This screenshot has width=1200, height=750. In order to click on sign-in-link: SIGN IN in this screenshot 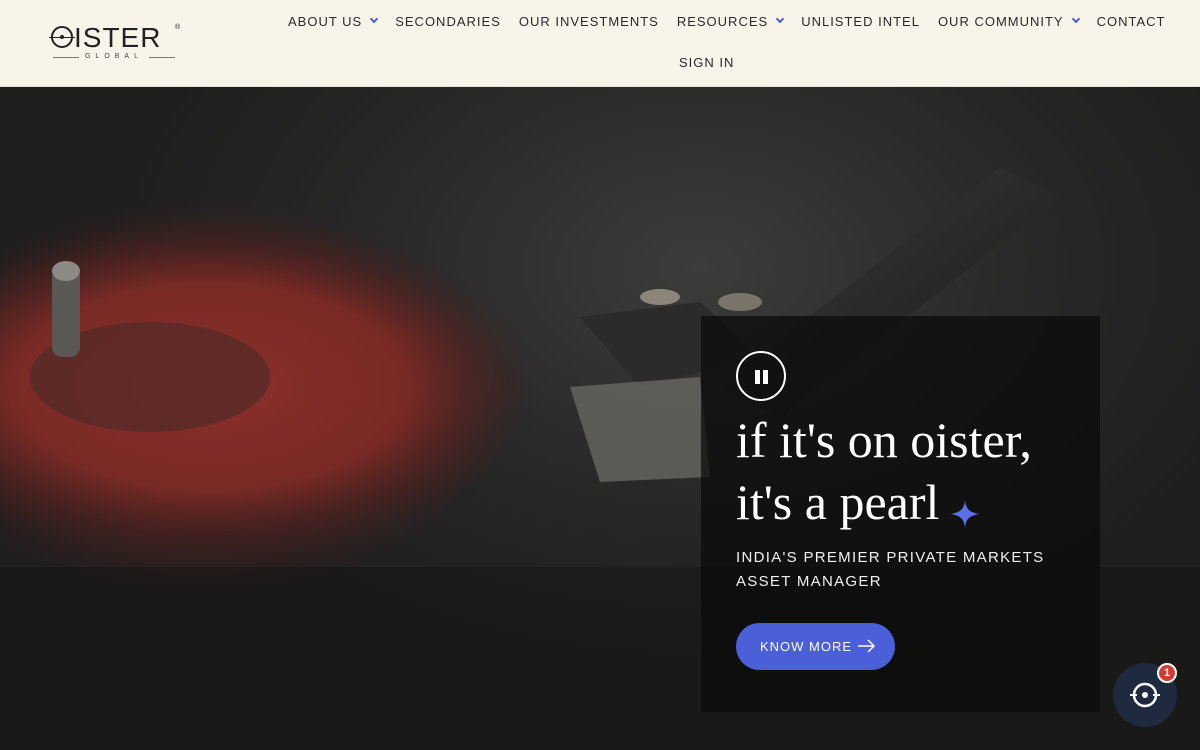, I will do `click(706, 62)`.